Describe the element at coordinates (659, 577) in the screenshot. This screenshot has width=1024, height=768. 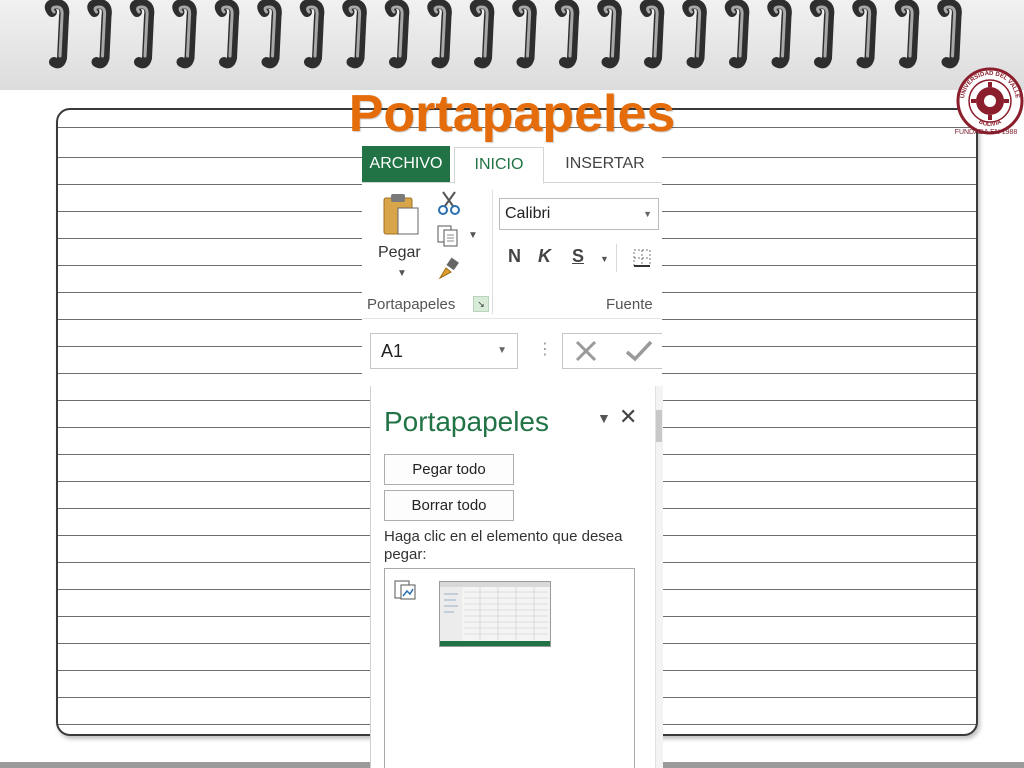
I see `pane-scrollbar` at that location.